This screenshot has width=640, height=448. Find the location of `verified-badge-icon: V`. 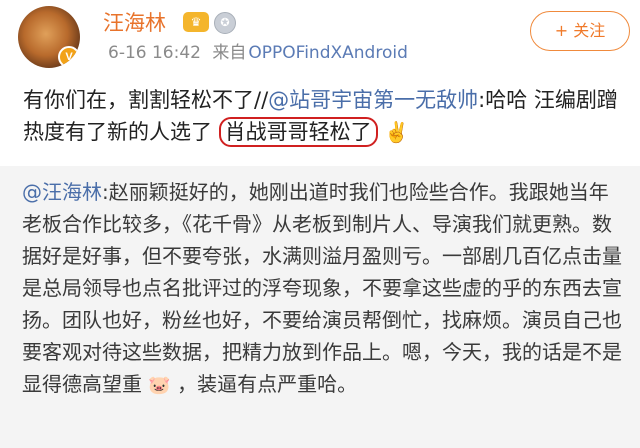

verified-badge-icon: V is located at coordinates (69, 57).